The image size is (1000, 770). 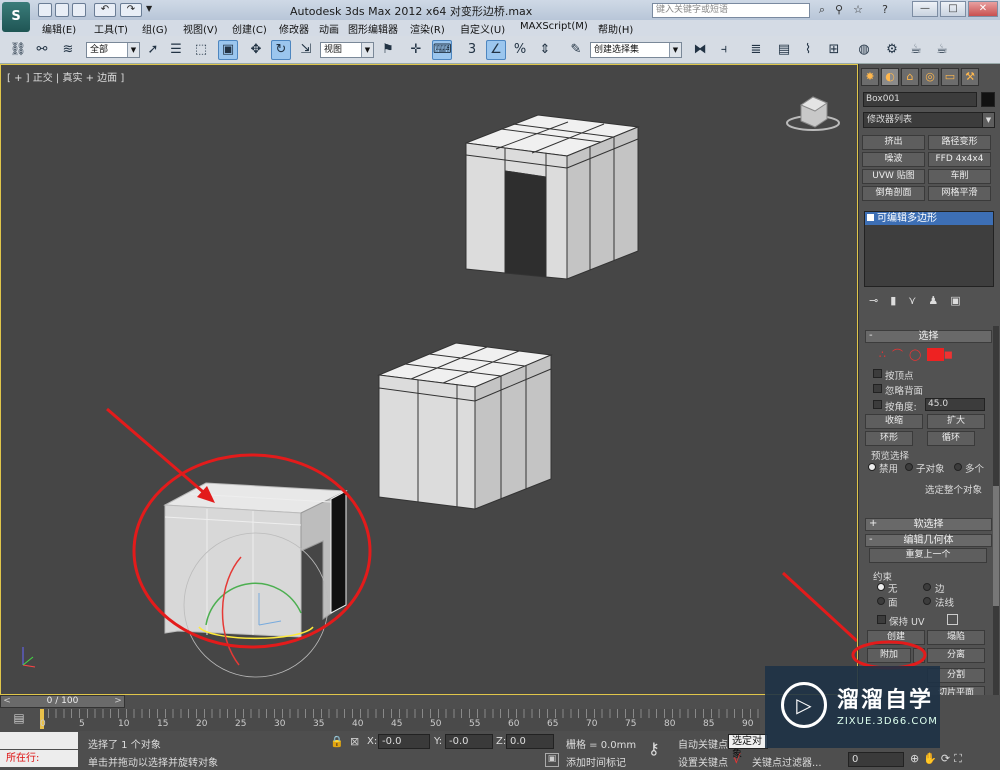 I want to click on current-frame-field: 0, so click(x=876, y=759).